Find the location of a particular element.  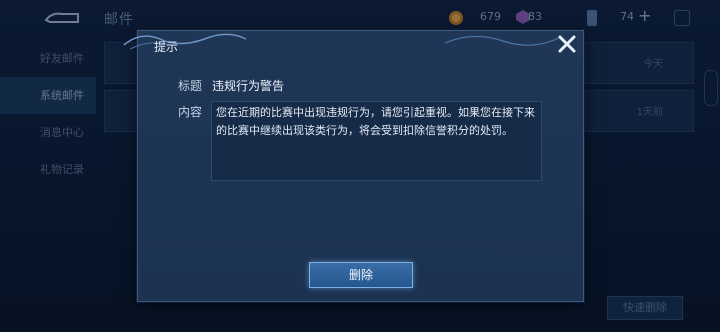

subject-text: 违规行为警告 is located at coordinates (248, 86).